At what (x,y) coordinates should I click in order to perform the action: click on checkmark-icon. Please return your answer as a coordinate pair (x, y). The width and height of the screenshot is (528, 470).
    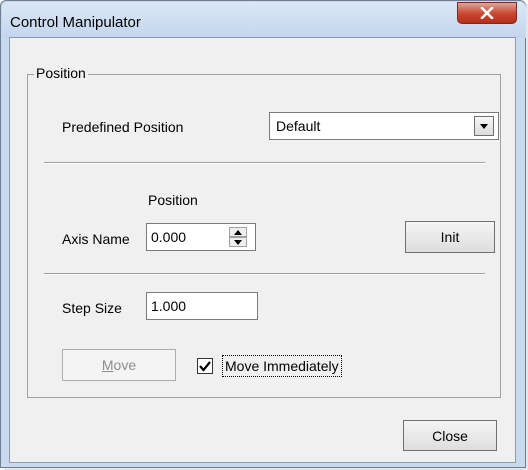
    Looking at the image, I should click on (205, 366).